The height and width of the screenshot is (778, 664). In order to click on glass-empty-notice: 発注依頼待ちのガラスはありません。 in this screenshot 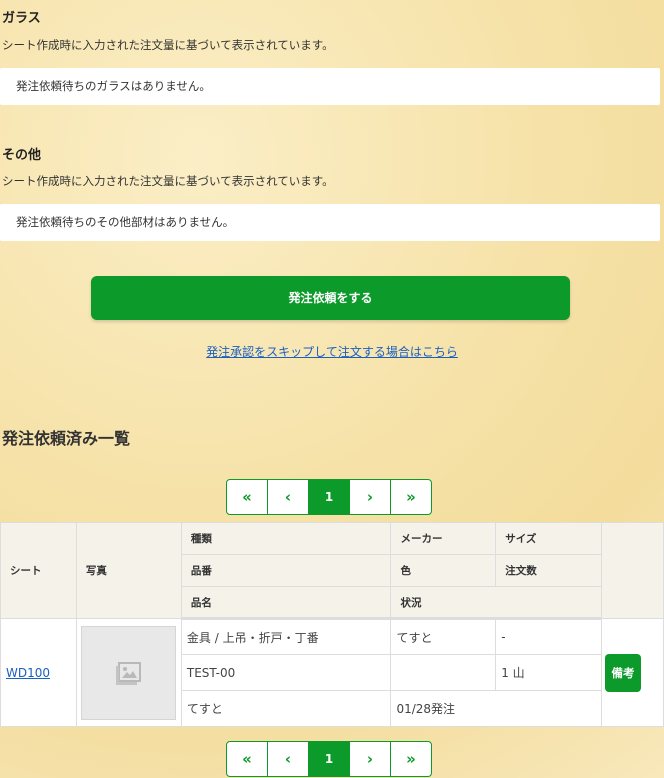, I will do `click(330, 86)`.